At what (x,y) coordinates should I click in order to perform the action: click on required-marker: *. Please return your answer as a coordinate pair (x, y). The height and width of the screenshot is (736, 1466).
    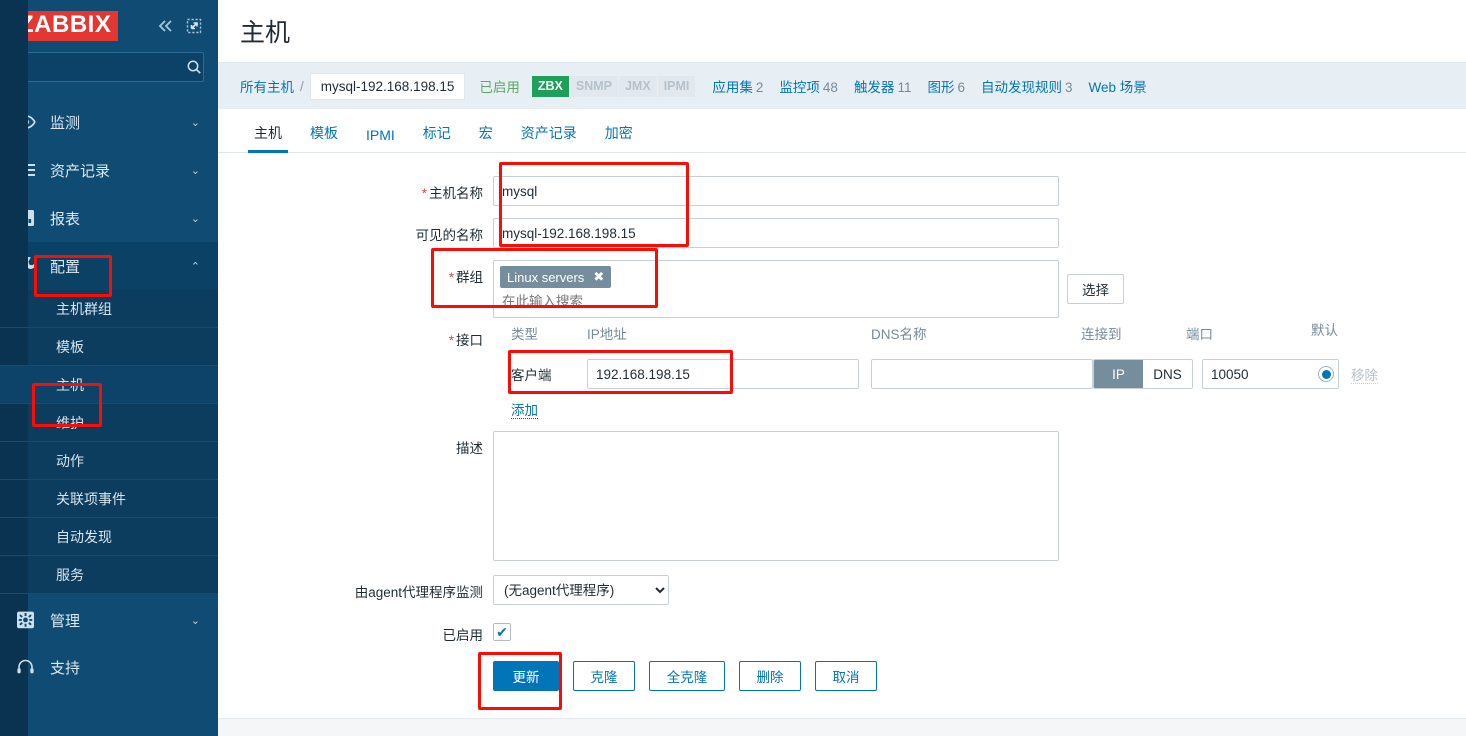
    Looking at the image, I should click on (424, 193).